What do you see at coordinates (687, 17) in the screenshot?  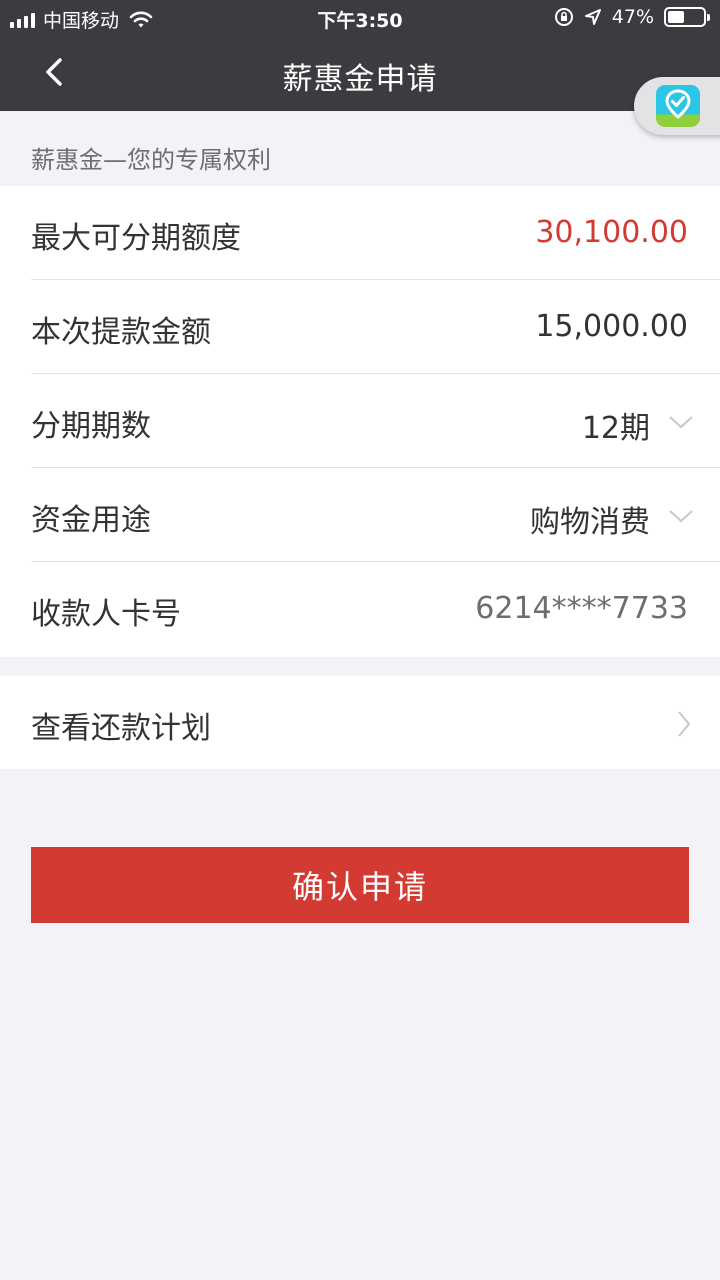 I see `battery-icon` at bounding box center [687, 17].